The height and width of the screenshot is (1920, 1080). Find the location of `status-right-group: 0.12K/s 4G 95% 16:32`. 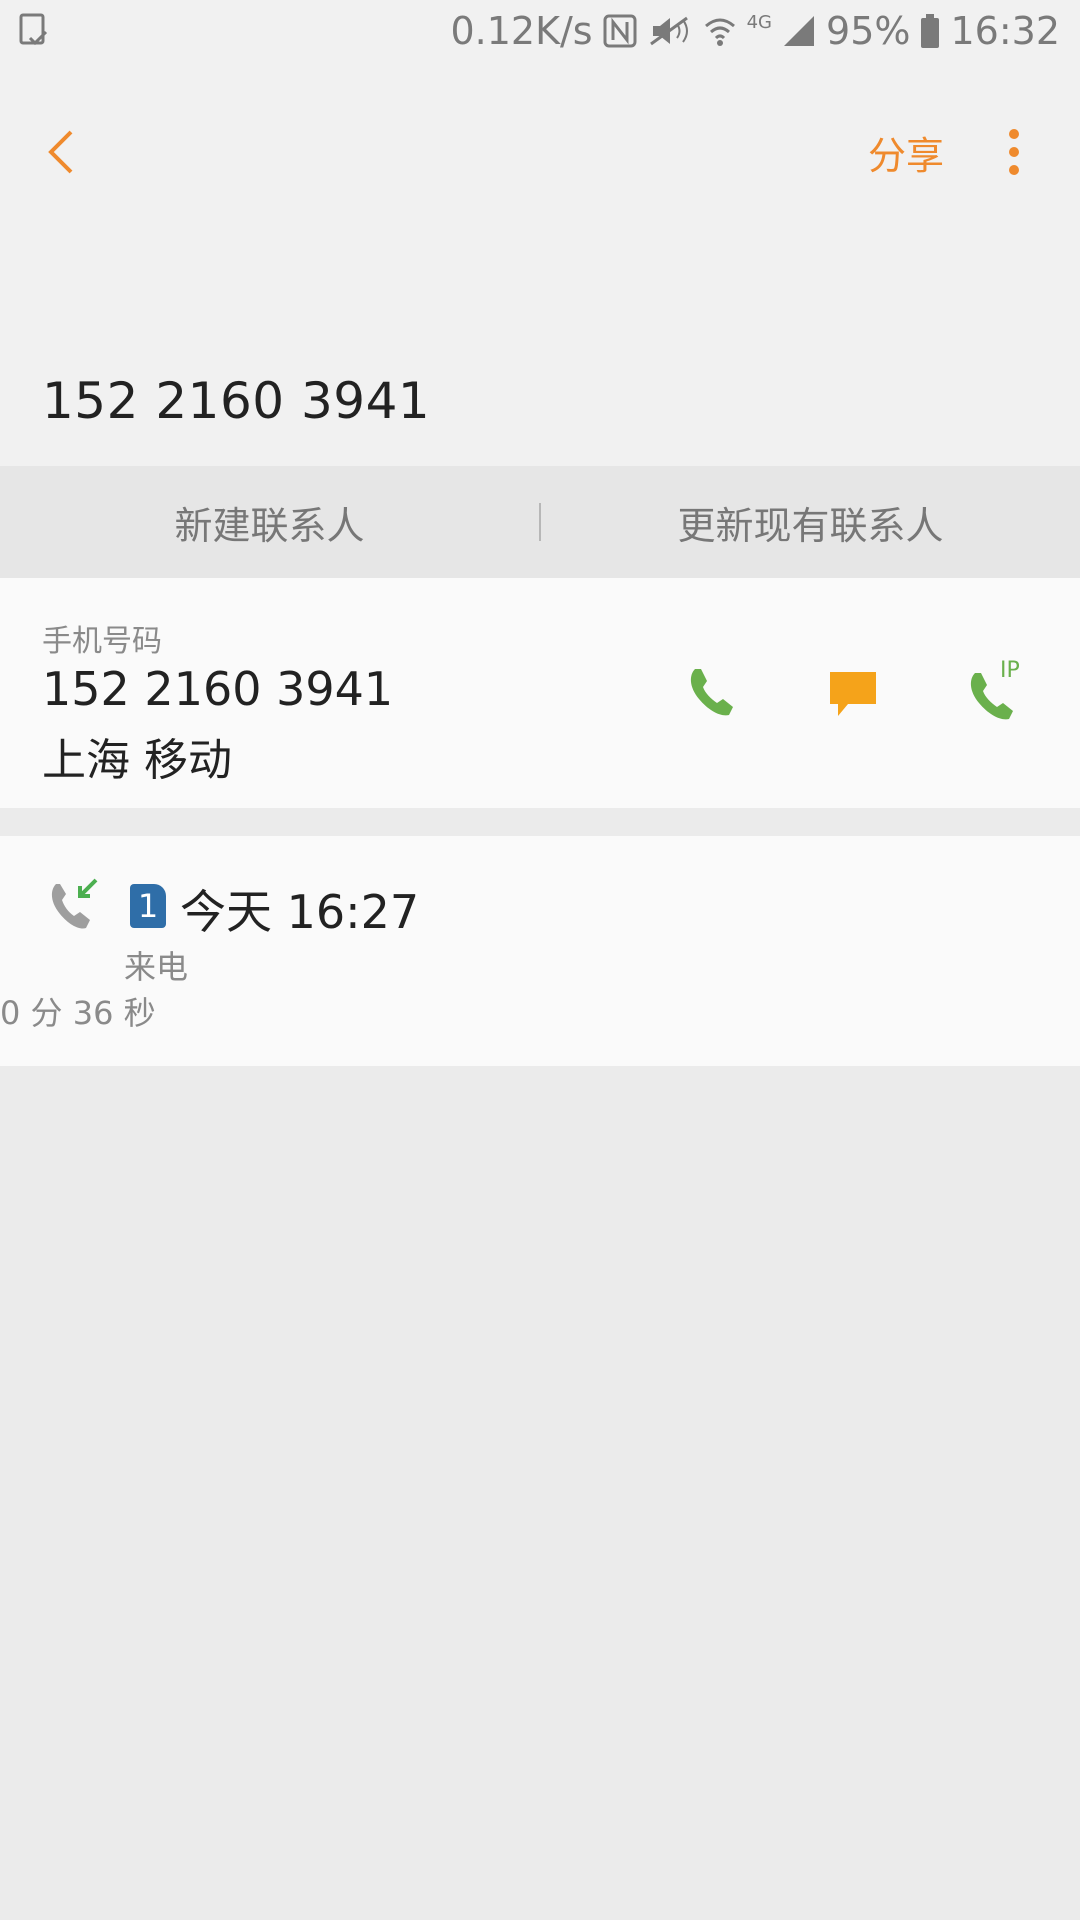

status-right-group: 0.12K/s 4G 95% 16:32 is located at coordinates (755, 31).